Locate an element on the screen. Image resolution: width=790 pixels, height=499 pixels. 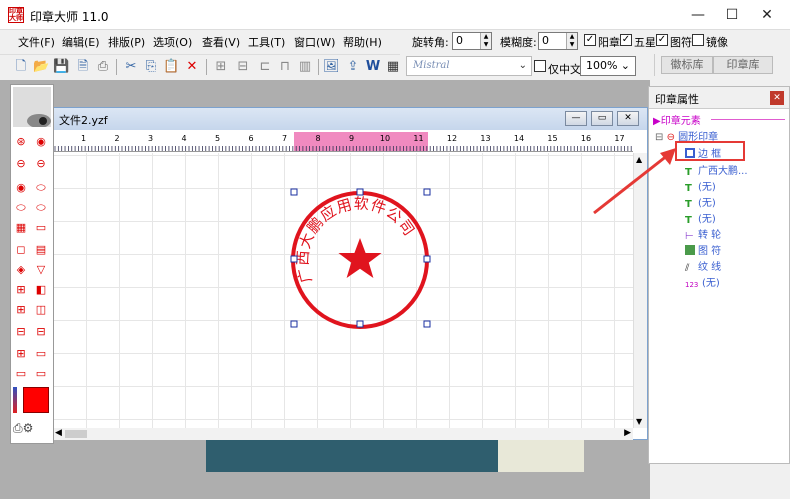
split-grid-icon: ◧ is located at coordinates (41, 289).